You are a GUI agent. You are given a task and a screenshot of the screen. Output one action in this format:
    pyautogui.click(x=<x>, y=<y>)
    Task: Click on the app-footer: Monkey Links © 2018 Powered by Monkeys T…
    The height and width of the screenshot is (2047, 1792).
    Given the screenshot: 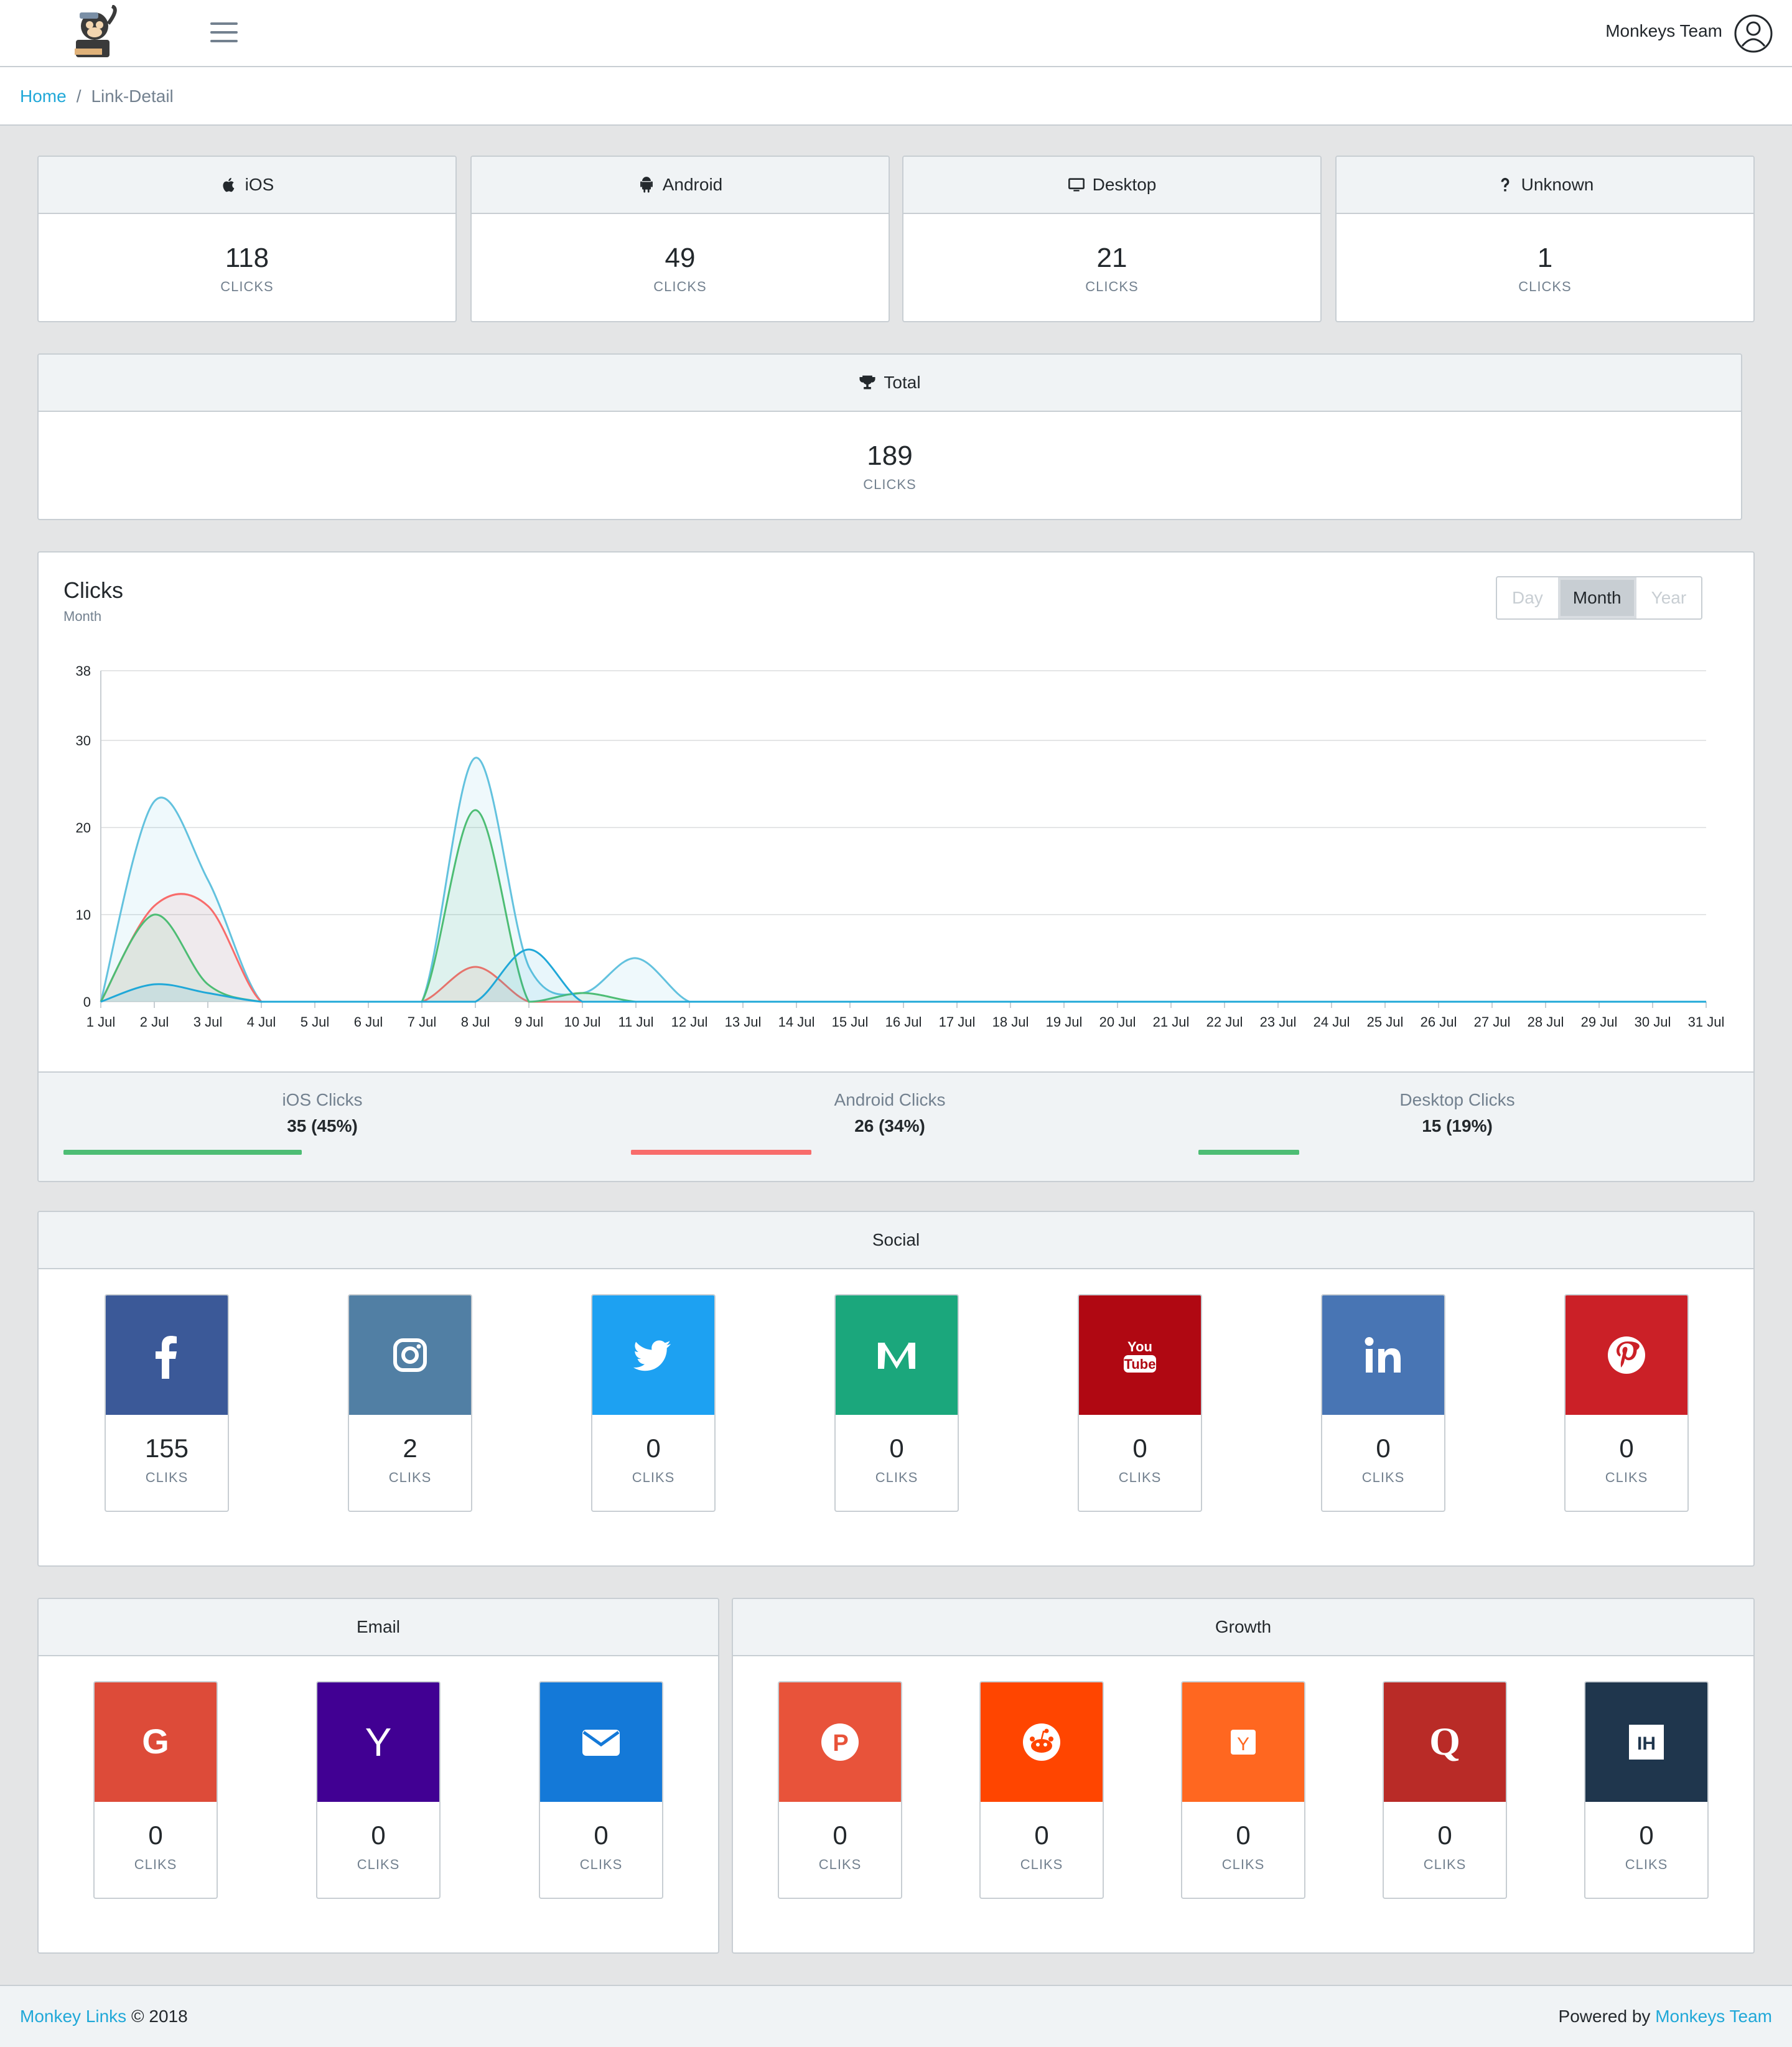 What is the action you would take?
    pyautogui.click(x=896, y=2016)
    